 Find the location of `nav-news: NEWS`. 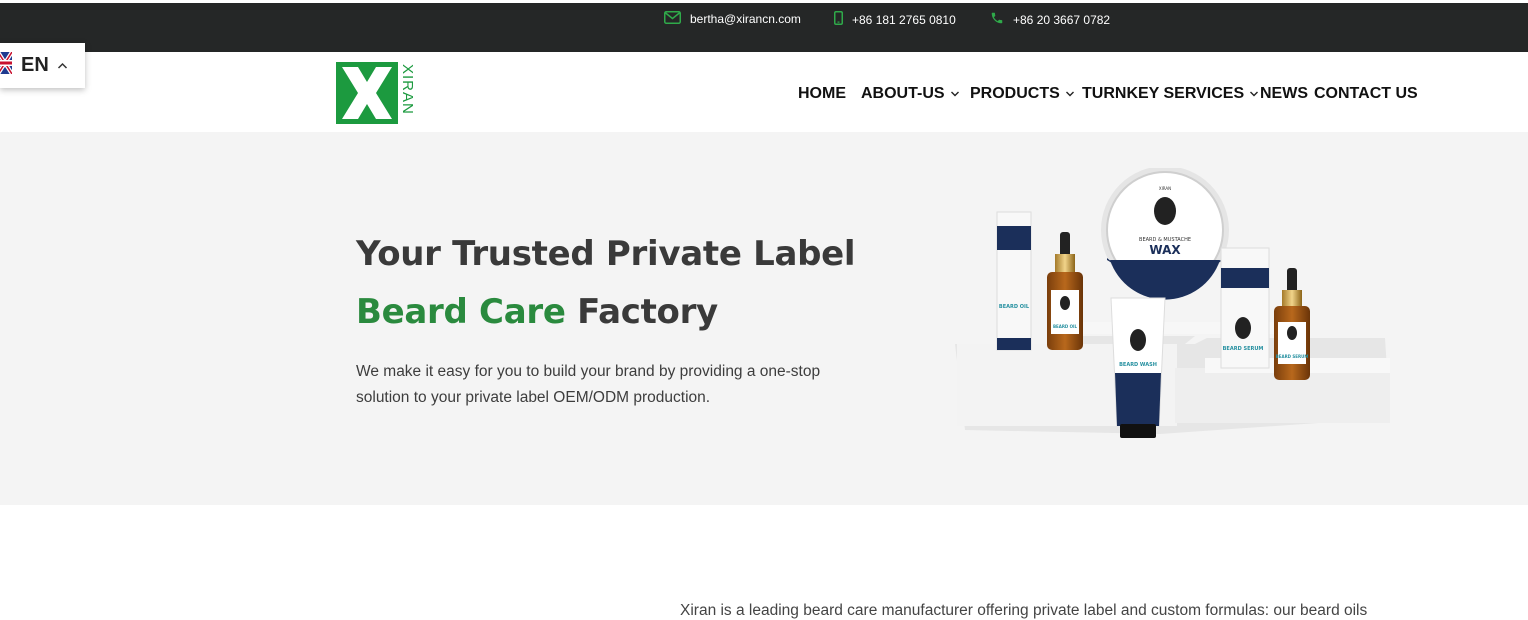

nav-news: NEWS is located at coordinates (1284, 94).